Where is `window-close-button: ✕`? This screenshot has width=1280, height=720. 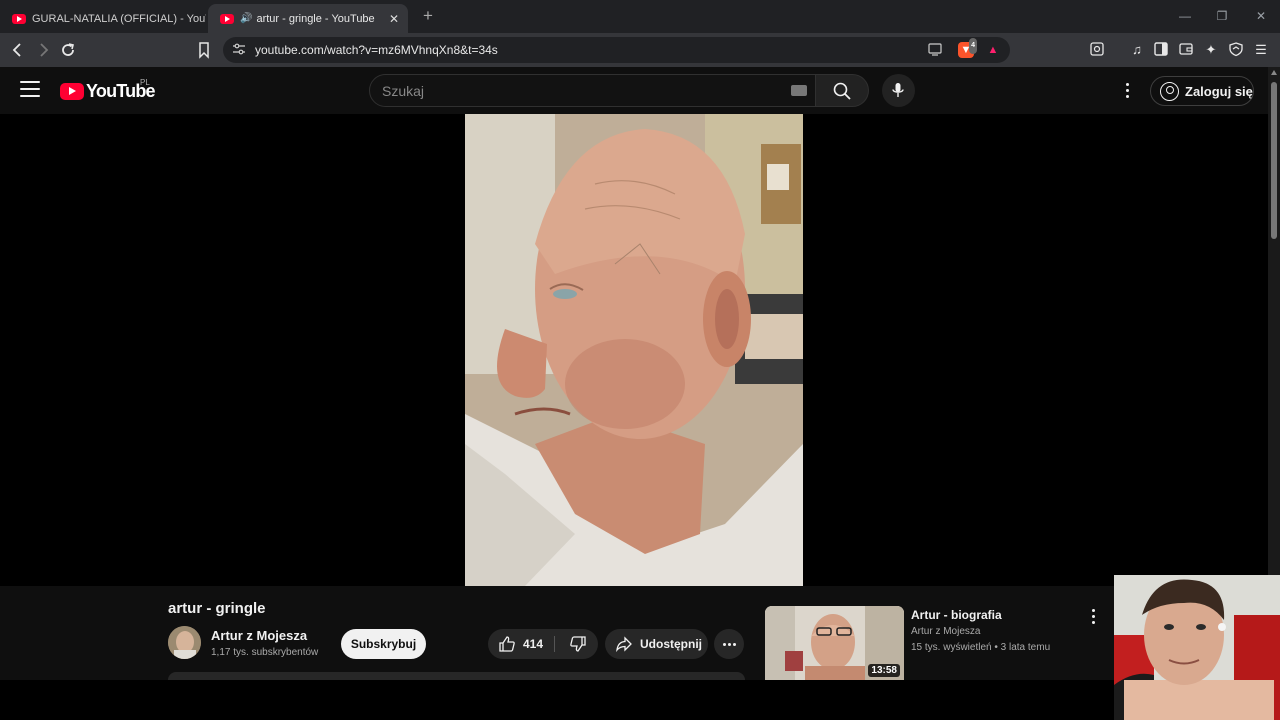
window-close-button: ✕ is located at coordinates (1261, 16).